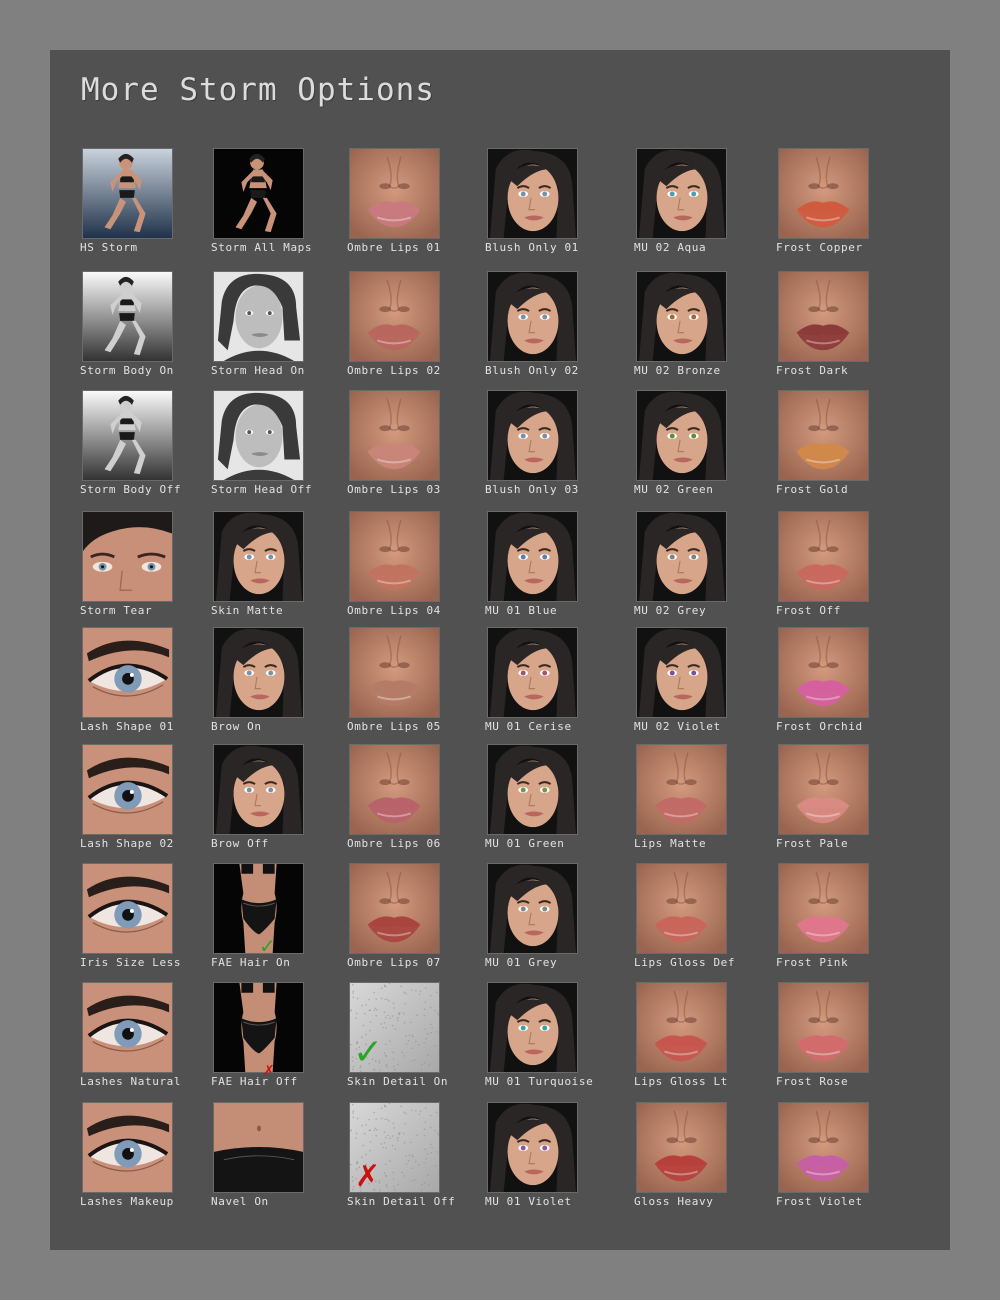  I want to click on preset-tile-navel-on: Navel On, so click(282, 1159).